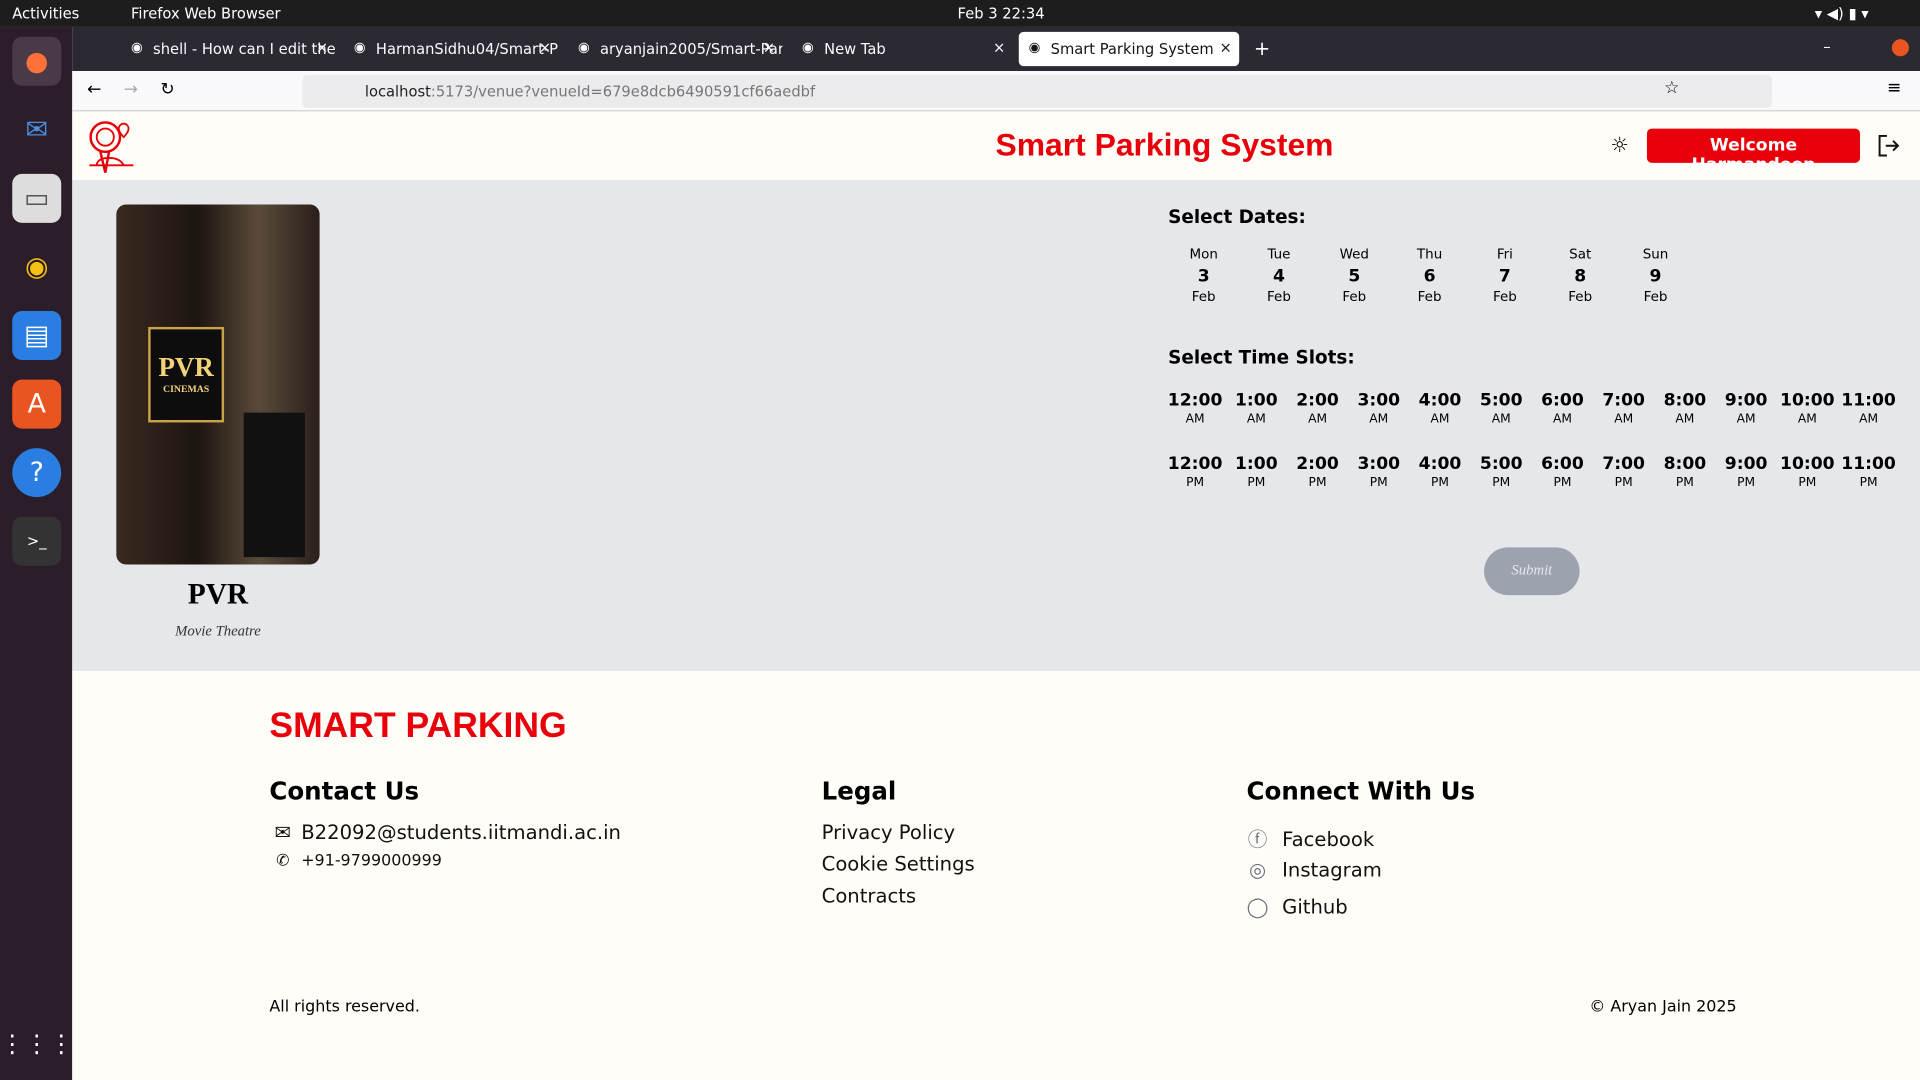 This screenshot has width=1920, height=1080. Describe the element at coordinates (1262, 48) in the screenshot. I see `new-tab-icon: +` at that location.